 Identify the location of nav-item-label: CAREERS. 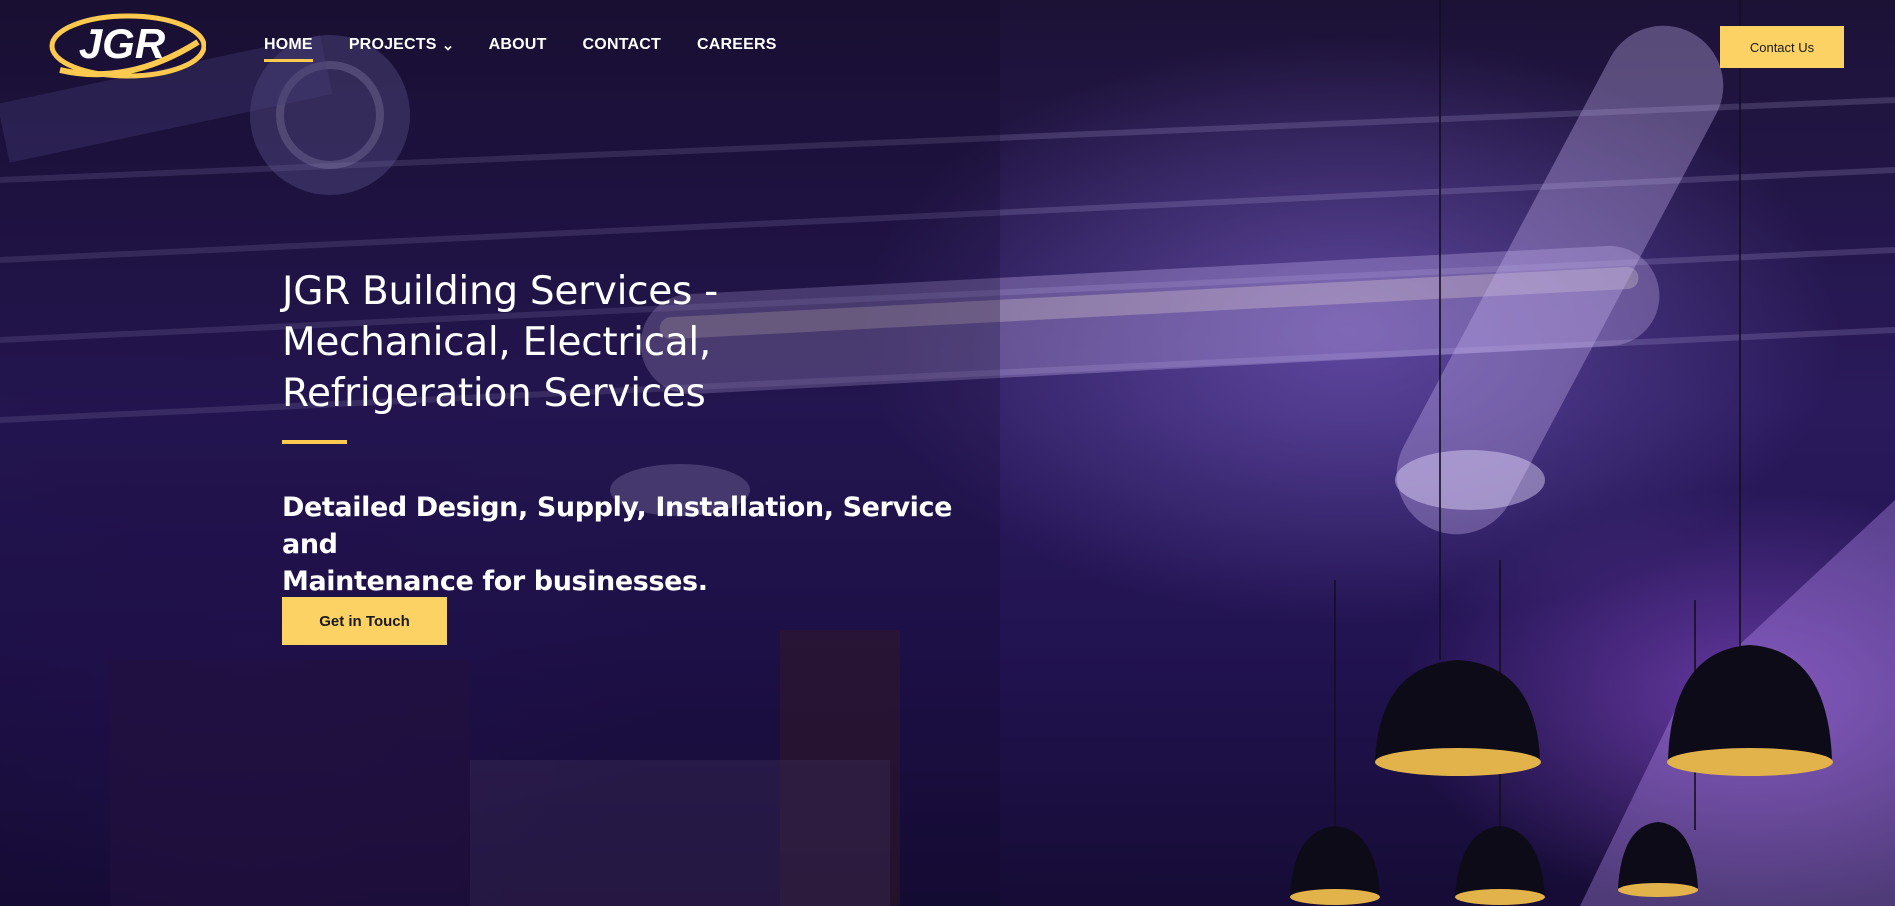
(736, 44).